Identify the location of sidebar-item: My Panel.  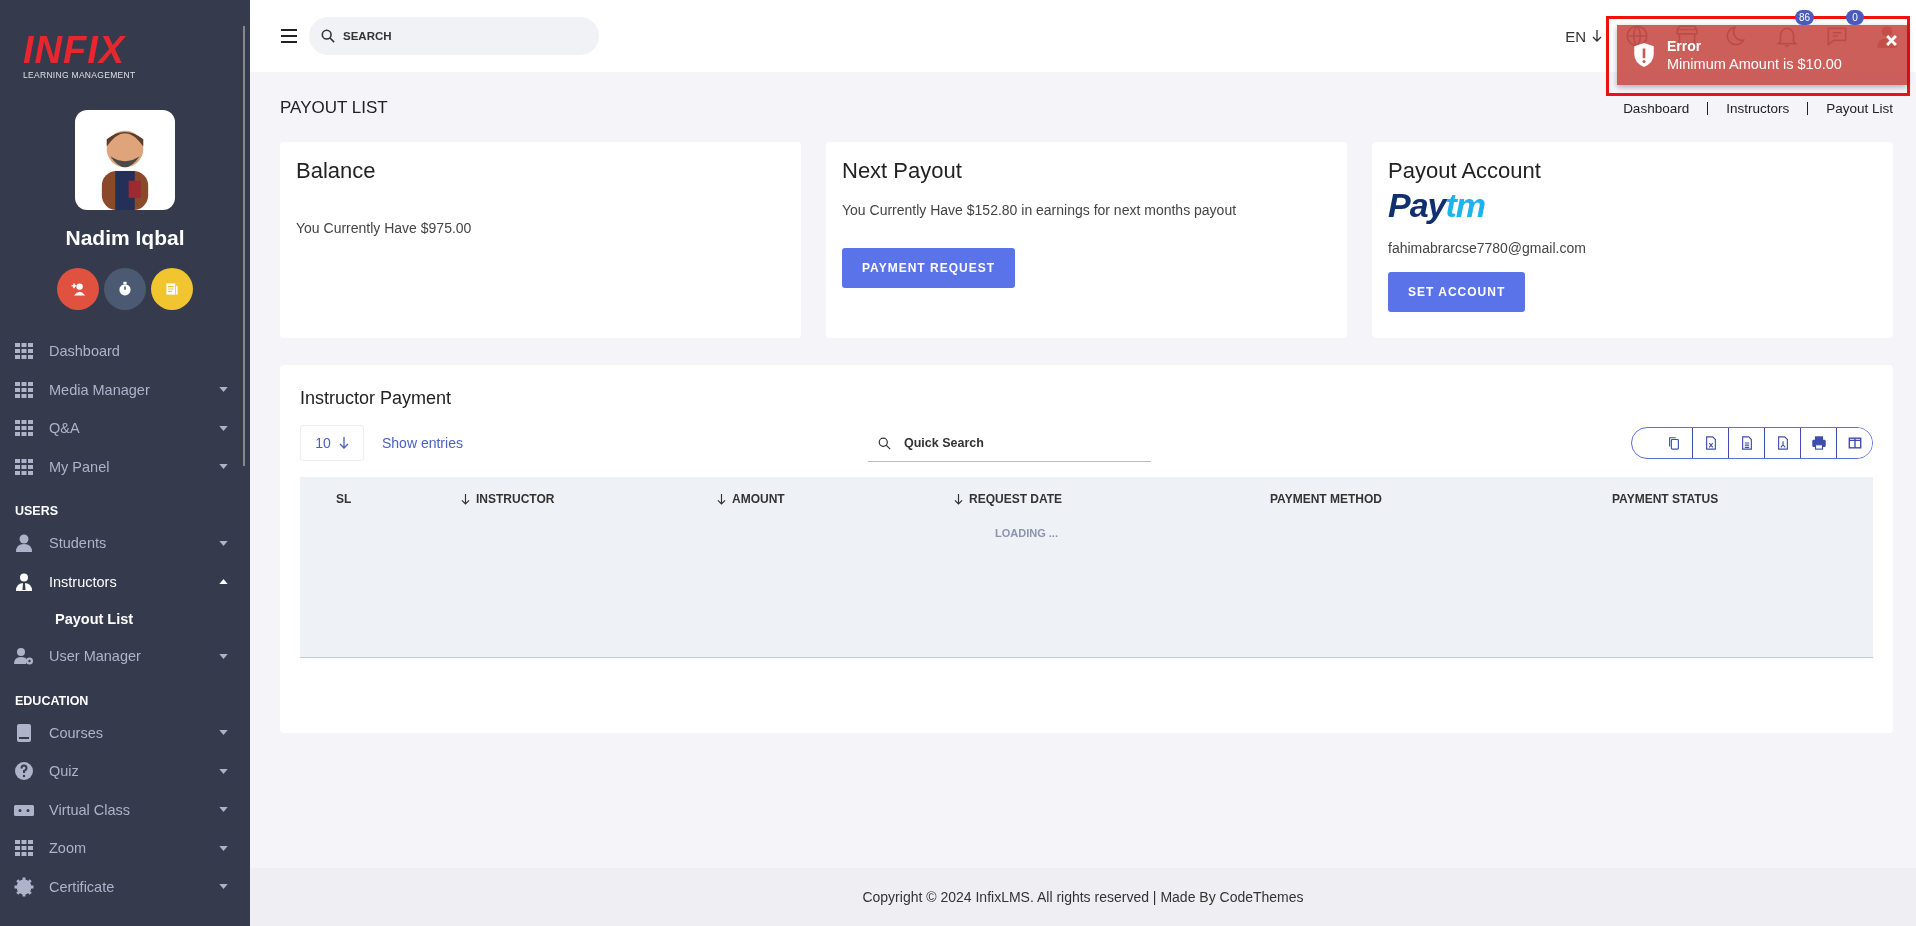
(125, 466).